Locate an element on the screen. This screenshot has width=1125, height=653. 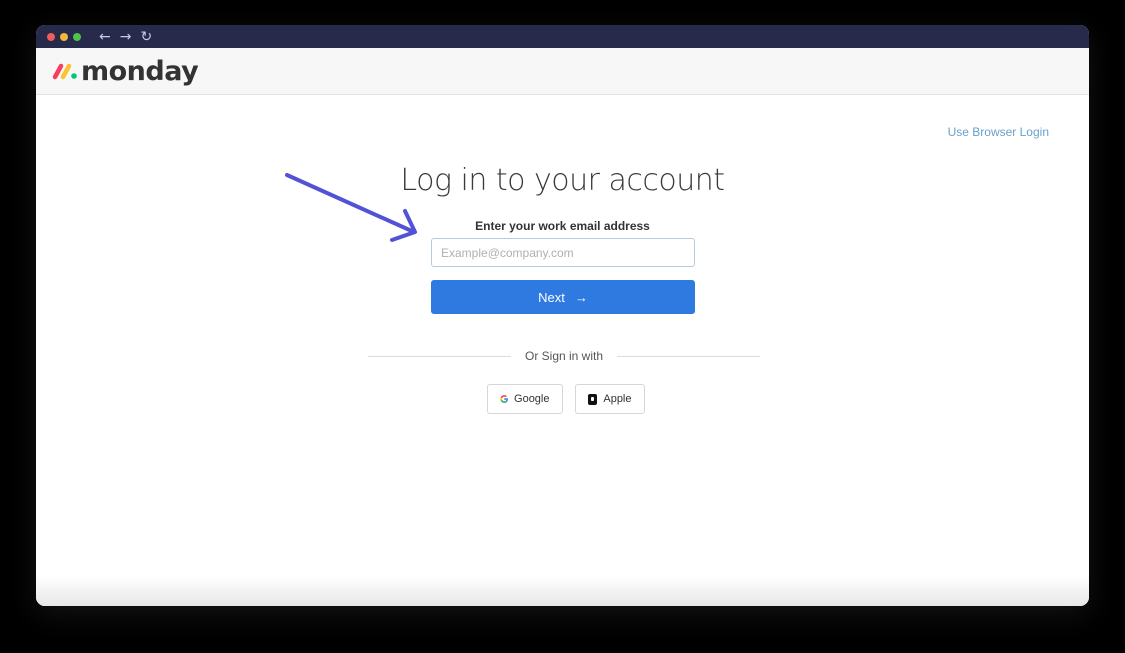
google-label: Google is located at coordinates (532, 399).